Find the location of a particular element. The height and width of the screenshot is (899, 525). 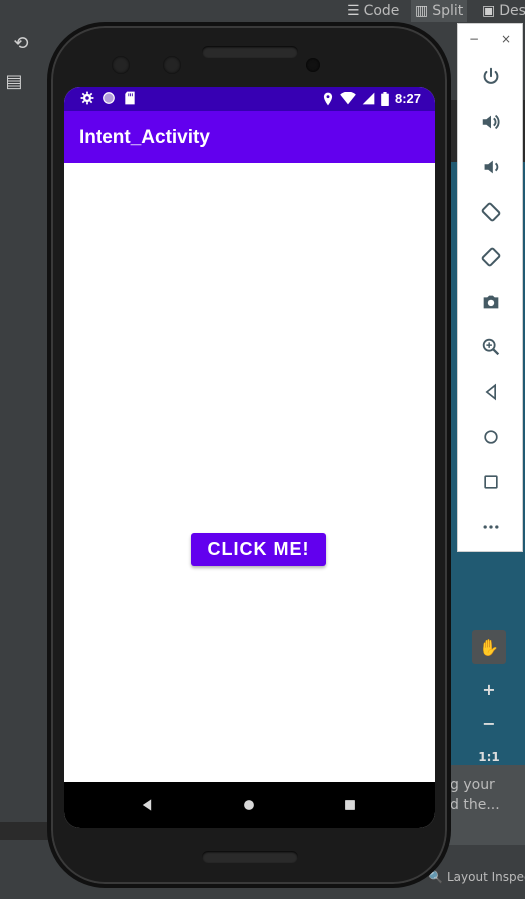

more-icon is located at coordinates (491, 527).